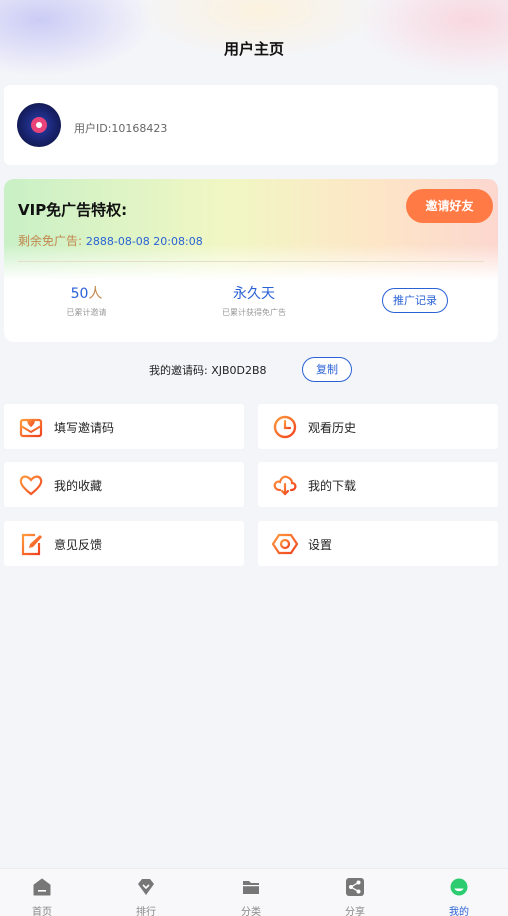  What do you see at coordinates (355, 911) in the screenshot?
I see `tab-label: 分享` at bounding box center [355, 911].